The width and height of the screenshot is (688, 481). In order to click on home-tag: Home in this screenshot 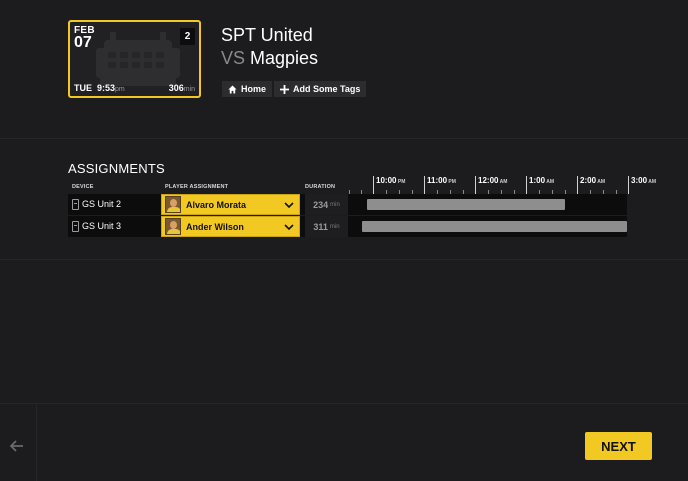, I will do `click(247, 89)`.